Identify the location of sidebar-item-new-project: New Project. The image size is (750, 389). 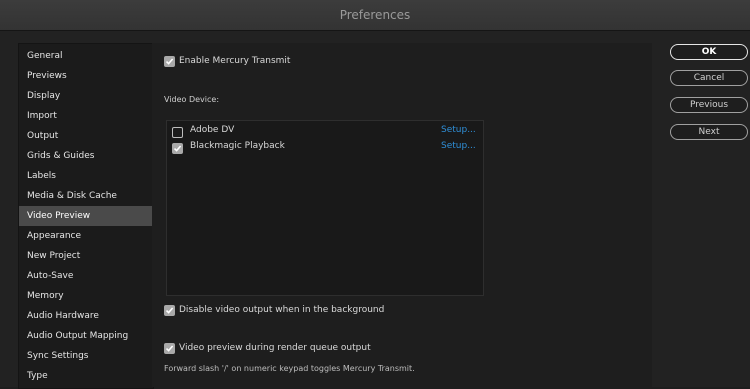
(86, 256).